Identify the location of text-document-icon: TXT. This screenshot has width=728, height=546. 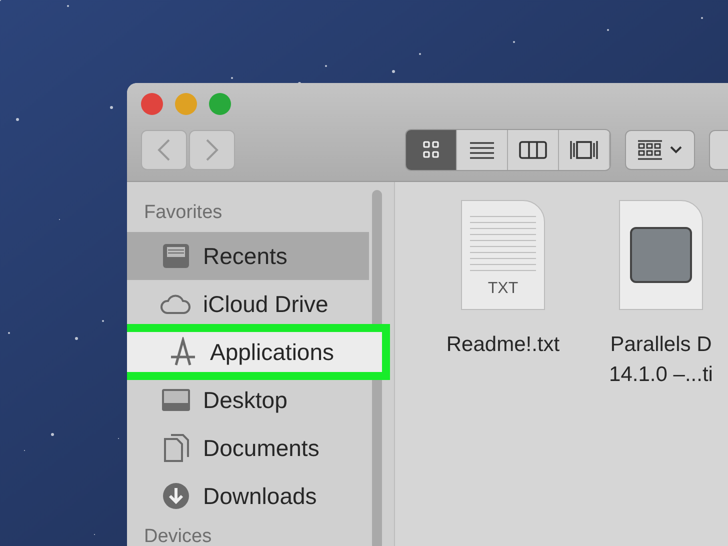
(503, 255).